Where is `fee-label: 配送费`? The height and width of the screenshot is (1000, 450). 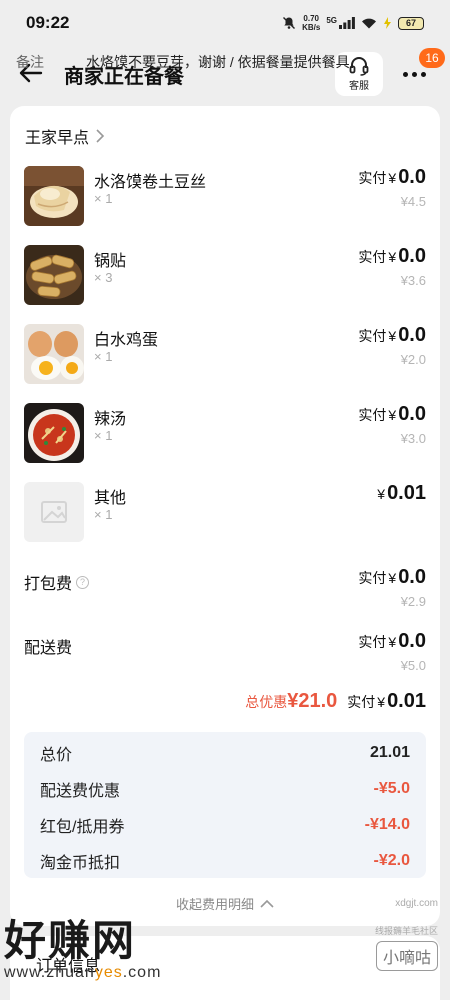 fee-label: 配送费 is located at coordinates (48, 648).